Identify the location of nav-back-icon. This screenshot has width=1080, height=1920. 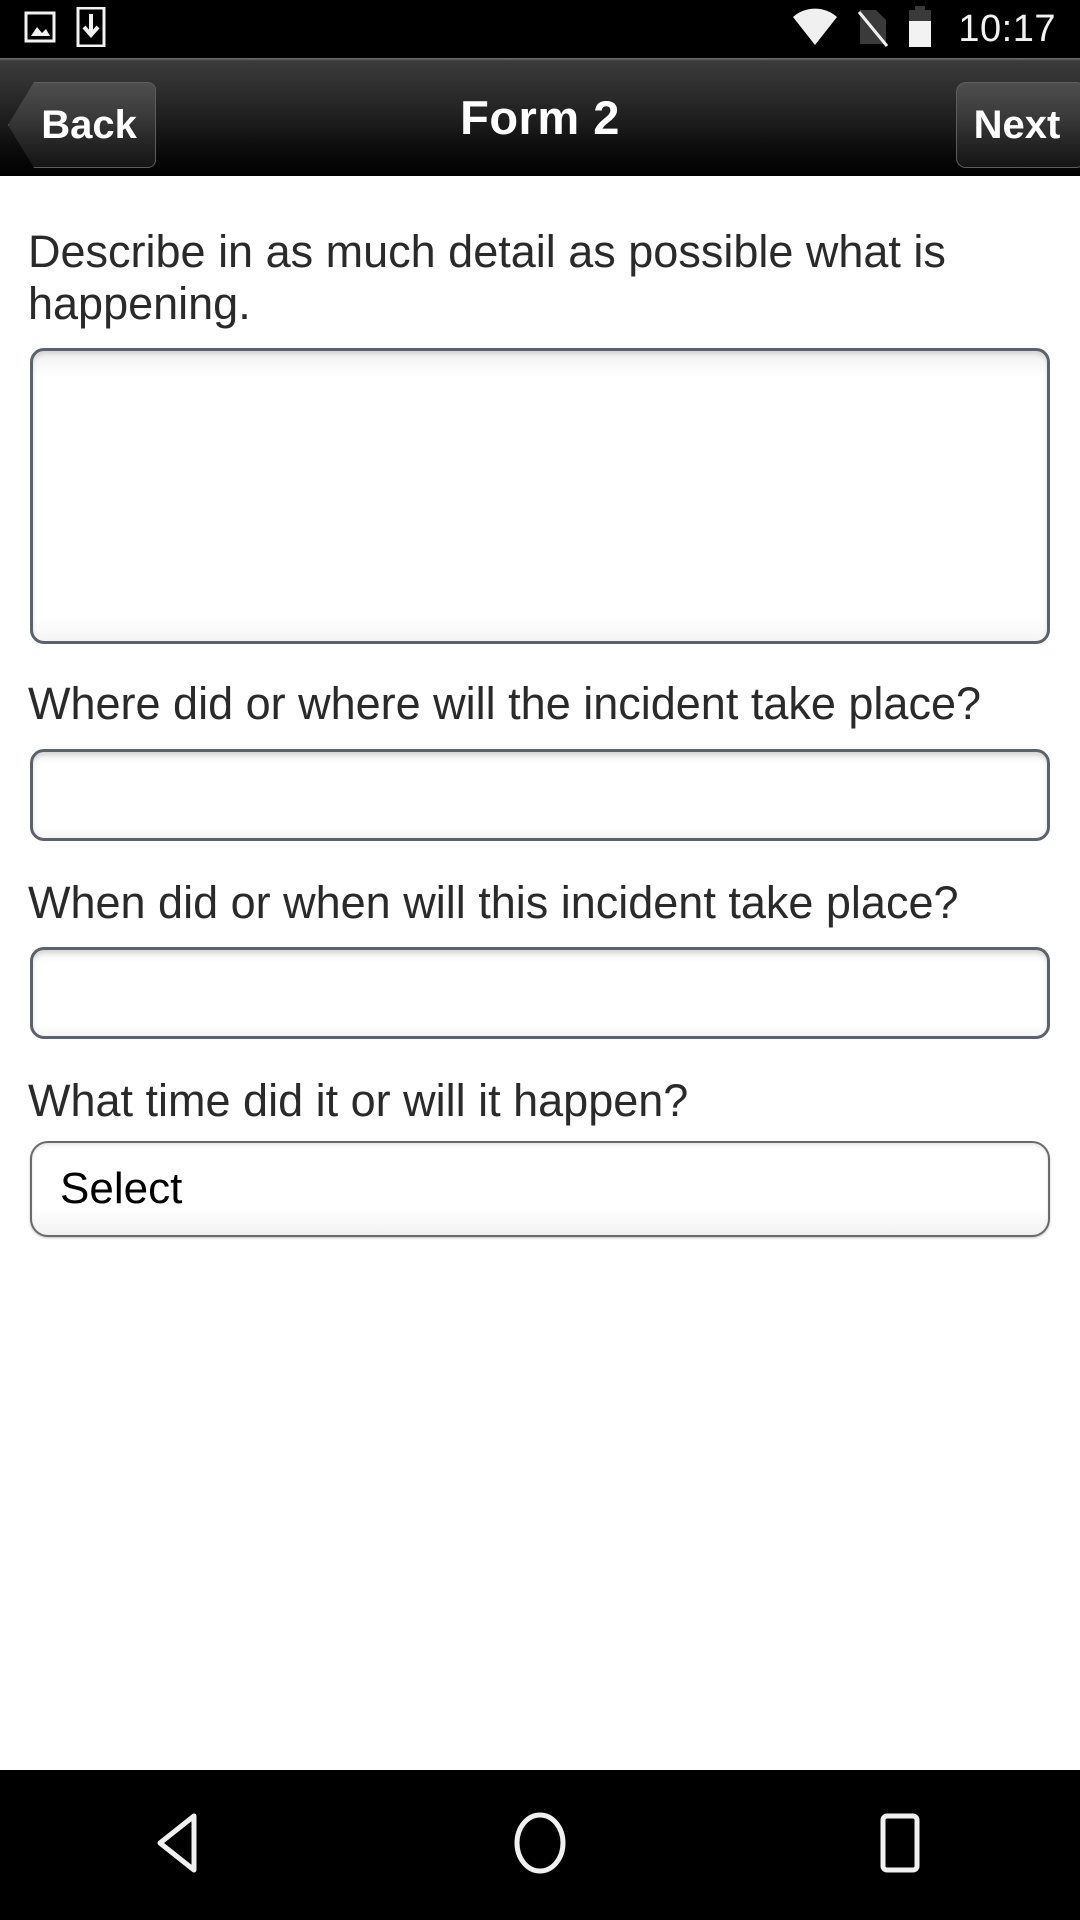
(180, 1845).